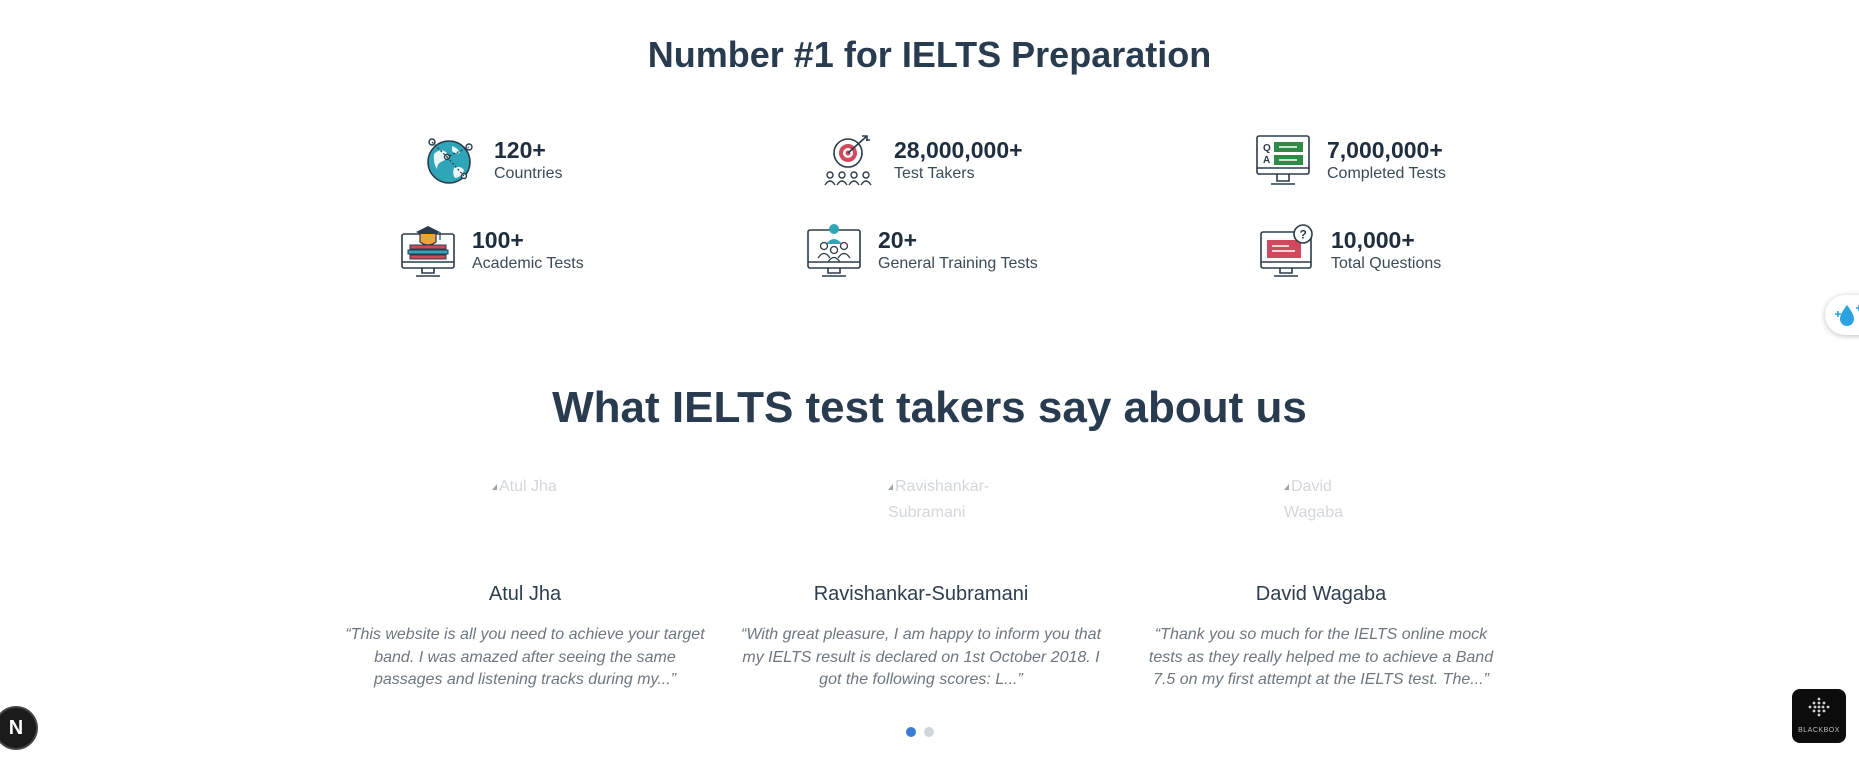 This screenshot has width=1859, height=768. I want to click on stat-total-questions: ? 10,000+ Total Questions, so click(1350, 250).